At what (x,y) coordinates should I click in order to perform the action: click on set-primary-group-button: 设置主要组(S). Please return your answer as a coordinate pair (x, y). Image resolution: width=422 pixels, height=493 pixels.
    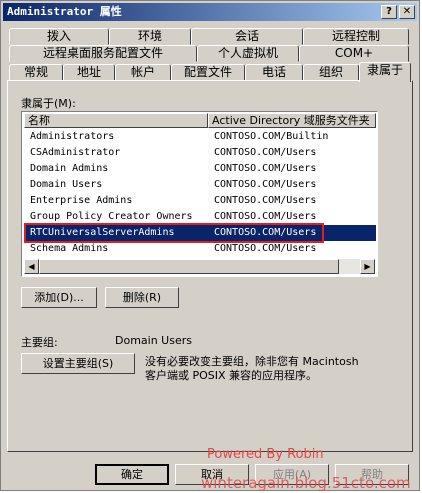
    Looking at the image, I should click on (78, 363).